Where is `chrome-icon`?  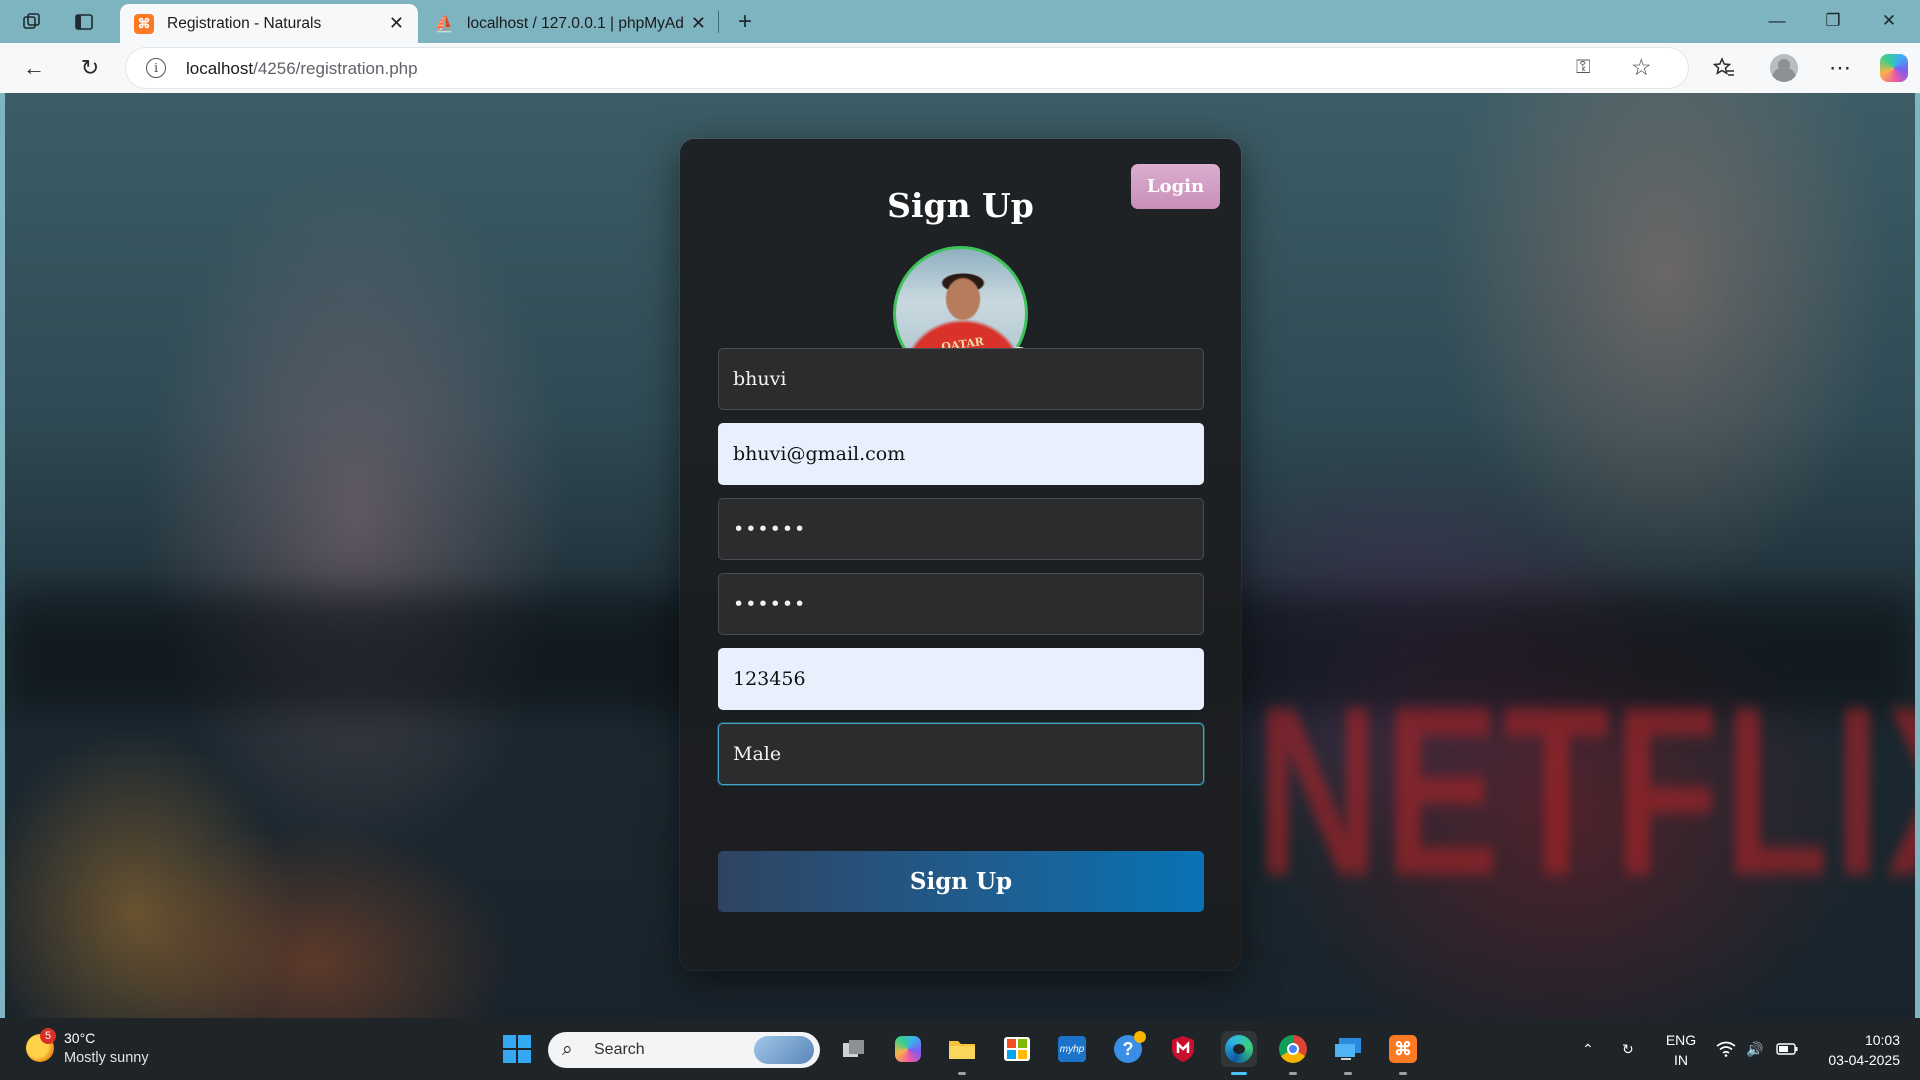 chrome-icon is located at coordinates (1293, 1053).